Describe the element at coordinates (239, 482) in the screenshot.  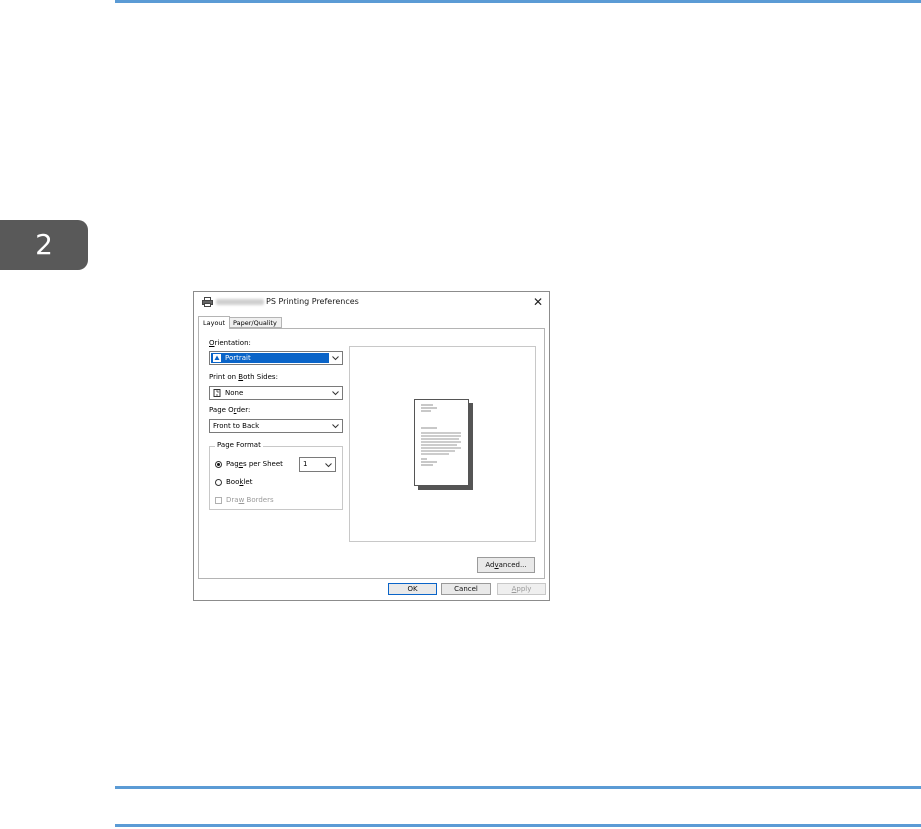
I see `booklet-label: Booklet` at that location.